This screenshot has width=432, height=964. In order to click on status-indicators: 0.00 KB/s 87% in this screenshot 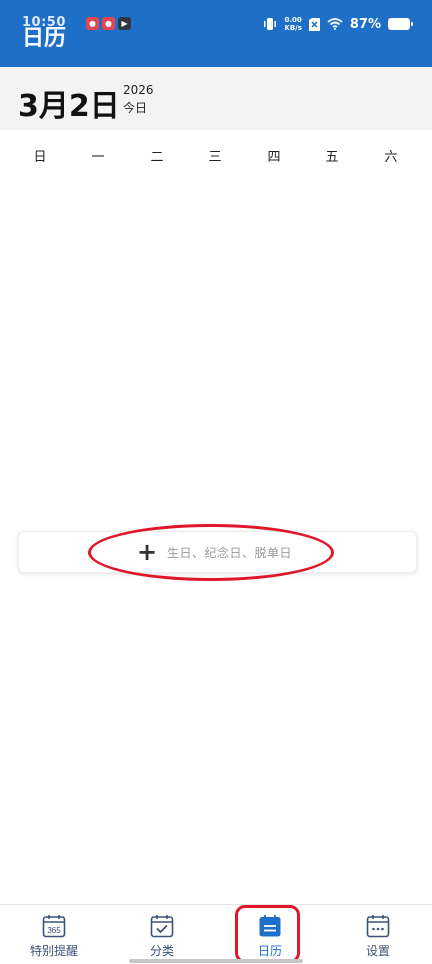, I will do `click(338, 24)`.